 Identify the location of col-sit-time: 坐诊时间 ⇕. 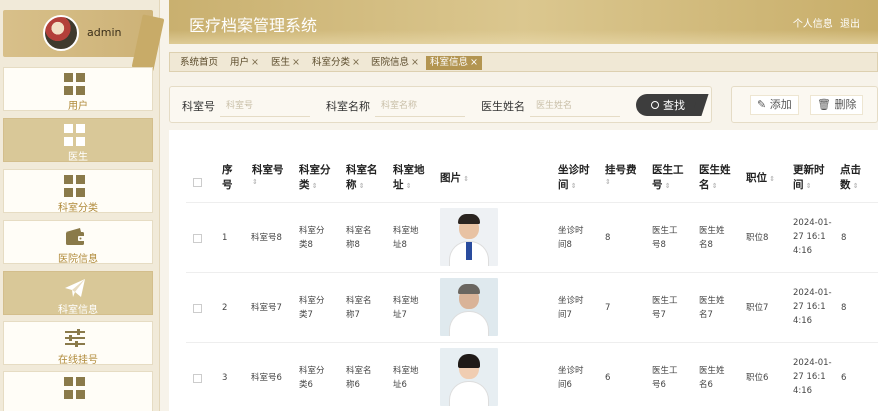
(574, 178).